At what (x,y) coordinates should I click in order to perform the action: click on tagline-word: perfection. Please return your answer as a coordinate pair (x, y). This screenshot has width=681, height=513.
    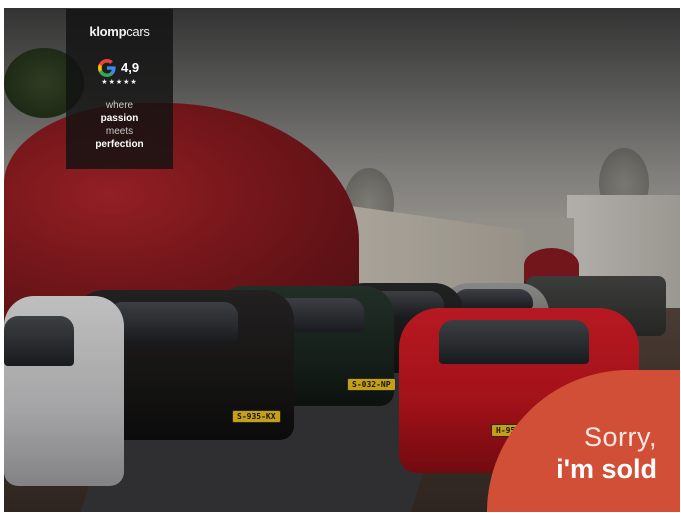
    Looking at the image, I should click on (119, 144).